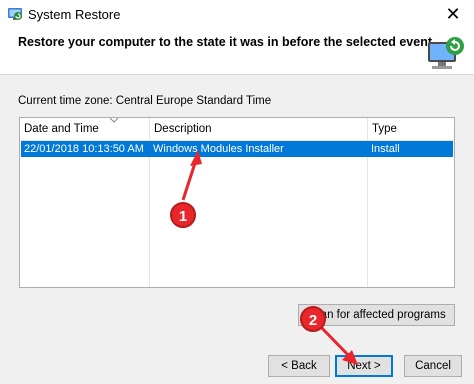 The image size is (474, 384). I want to click on list-header: Date and Time Description Type, so click(237, 129).